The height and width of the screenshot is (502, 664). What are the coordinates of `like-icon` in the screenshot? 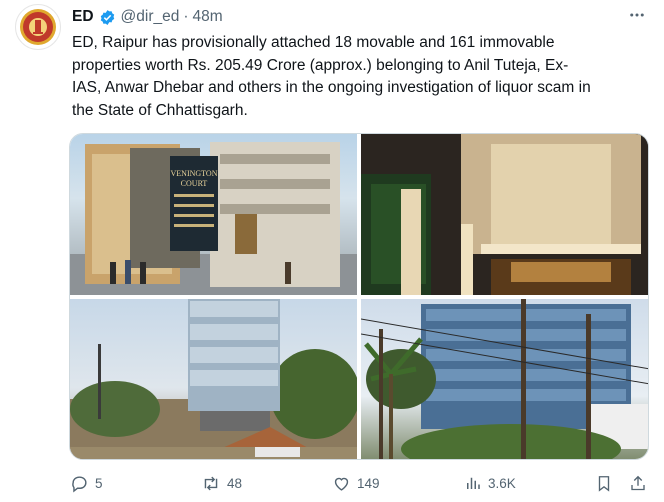 It's located at (341, 483).